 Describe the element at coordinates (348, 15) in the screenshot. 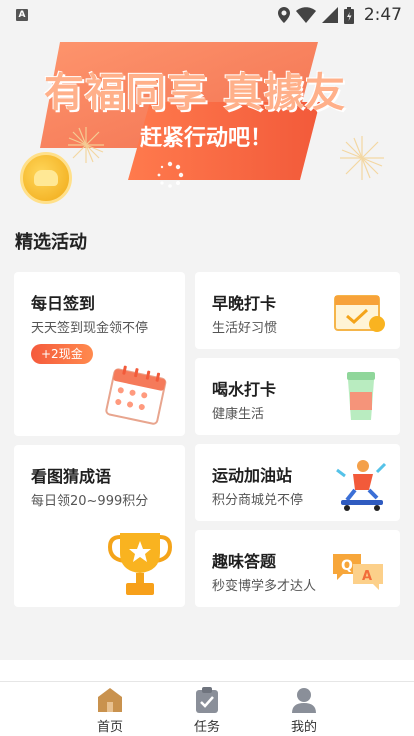

I see `battery-icon` at that location.